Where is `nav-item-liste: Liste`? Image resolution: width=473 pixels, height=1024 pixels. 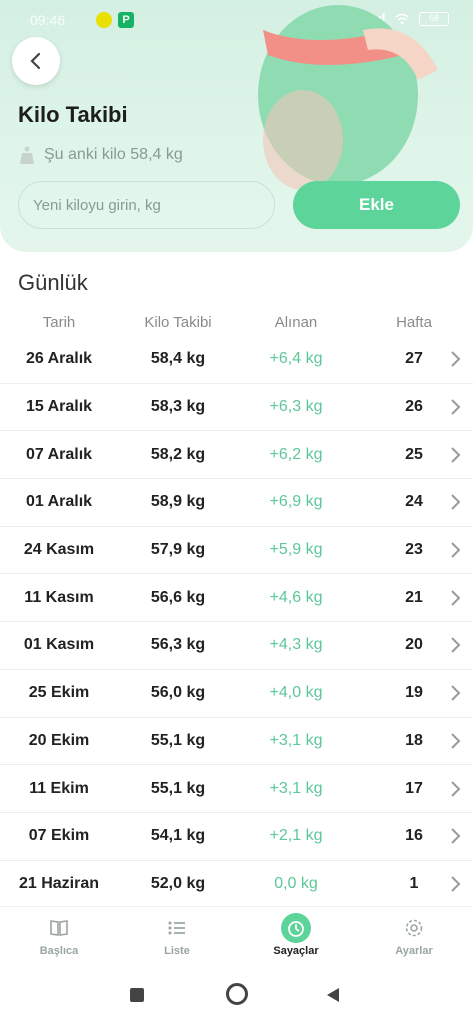
nav-item-liste: Liste is located at coordinates (177, 935).